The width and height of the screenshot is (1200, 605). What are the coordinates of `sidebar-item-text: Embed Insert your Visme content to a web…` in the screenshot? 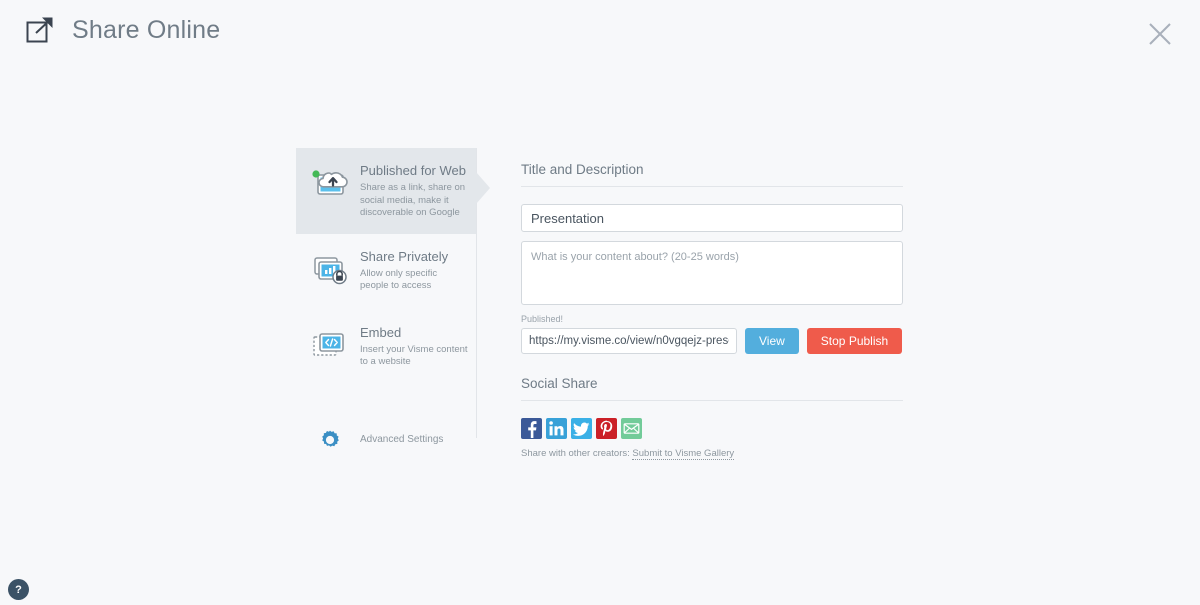 It's located at (412, 347).